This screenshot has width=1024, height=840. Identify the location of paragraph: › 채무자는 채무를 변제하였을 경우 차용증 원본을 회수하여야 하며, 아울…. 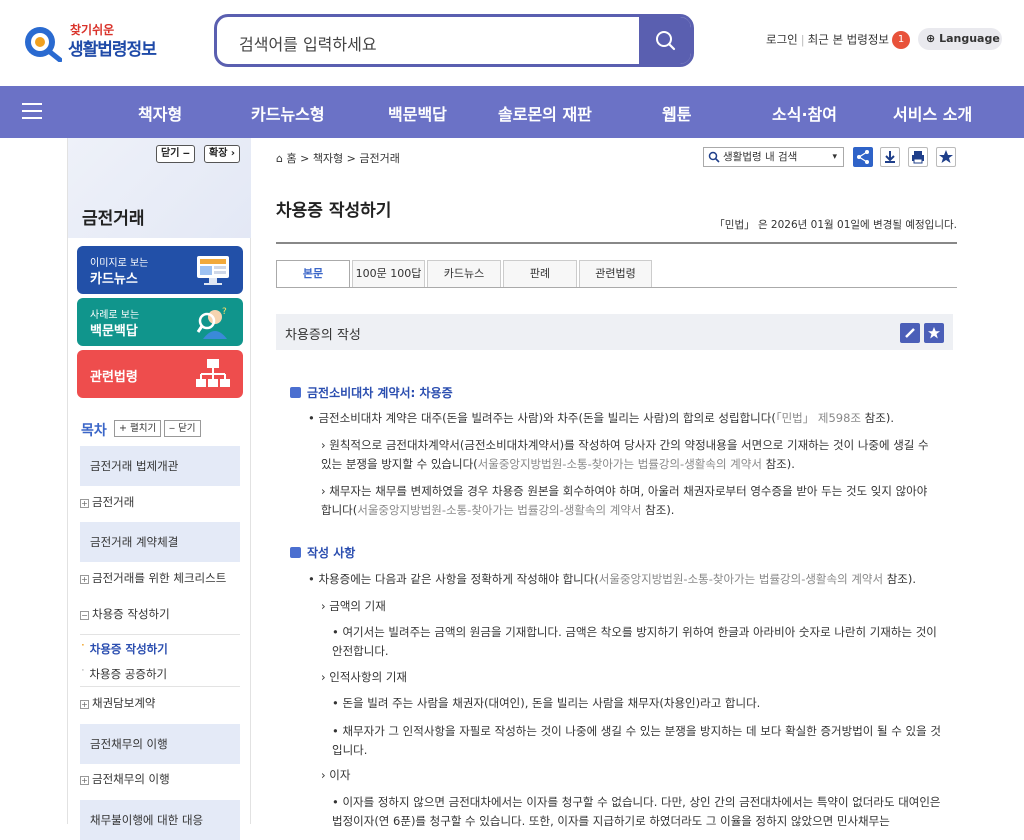
(624, 500).